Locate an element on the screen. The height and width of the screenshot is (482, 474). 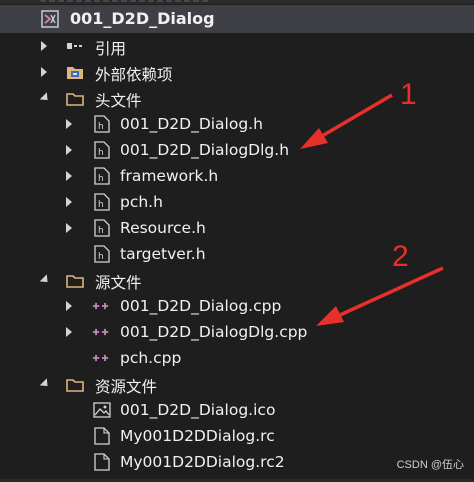
annotation-number-2: 2 is located at coordinates (400, 256).